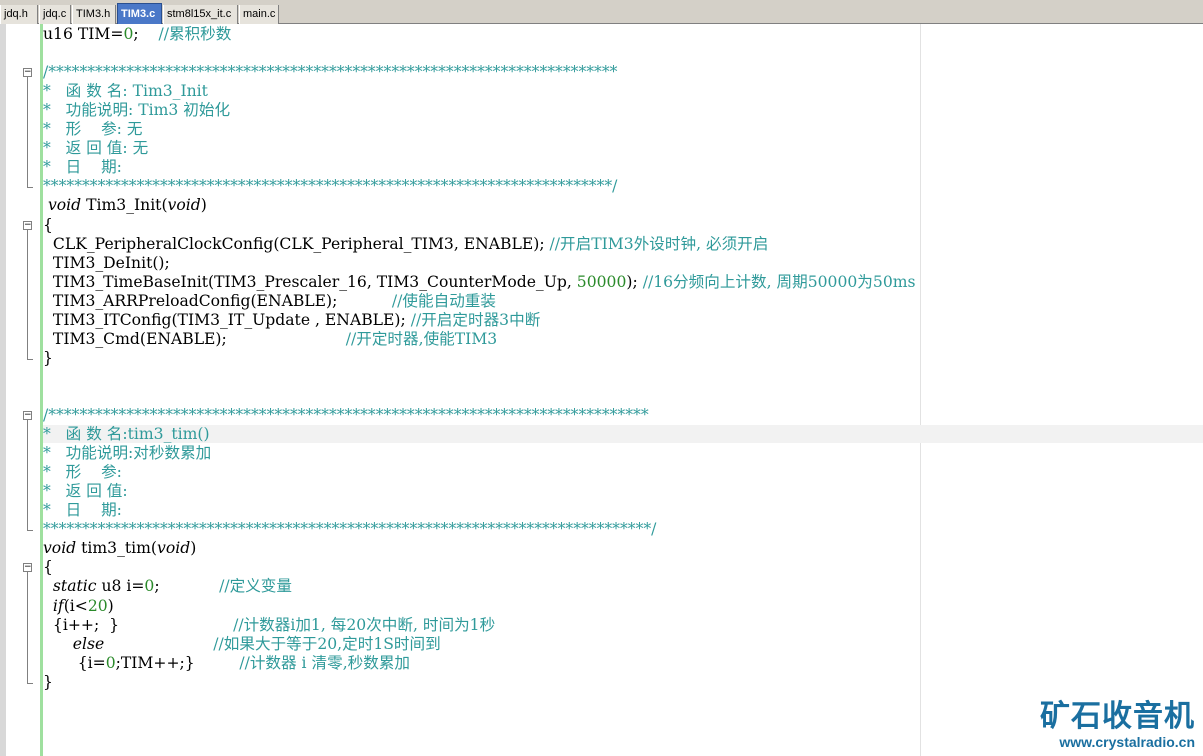  I want to click on current-line-highlight, so click(623, 434).